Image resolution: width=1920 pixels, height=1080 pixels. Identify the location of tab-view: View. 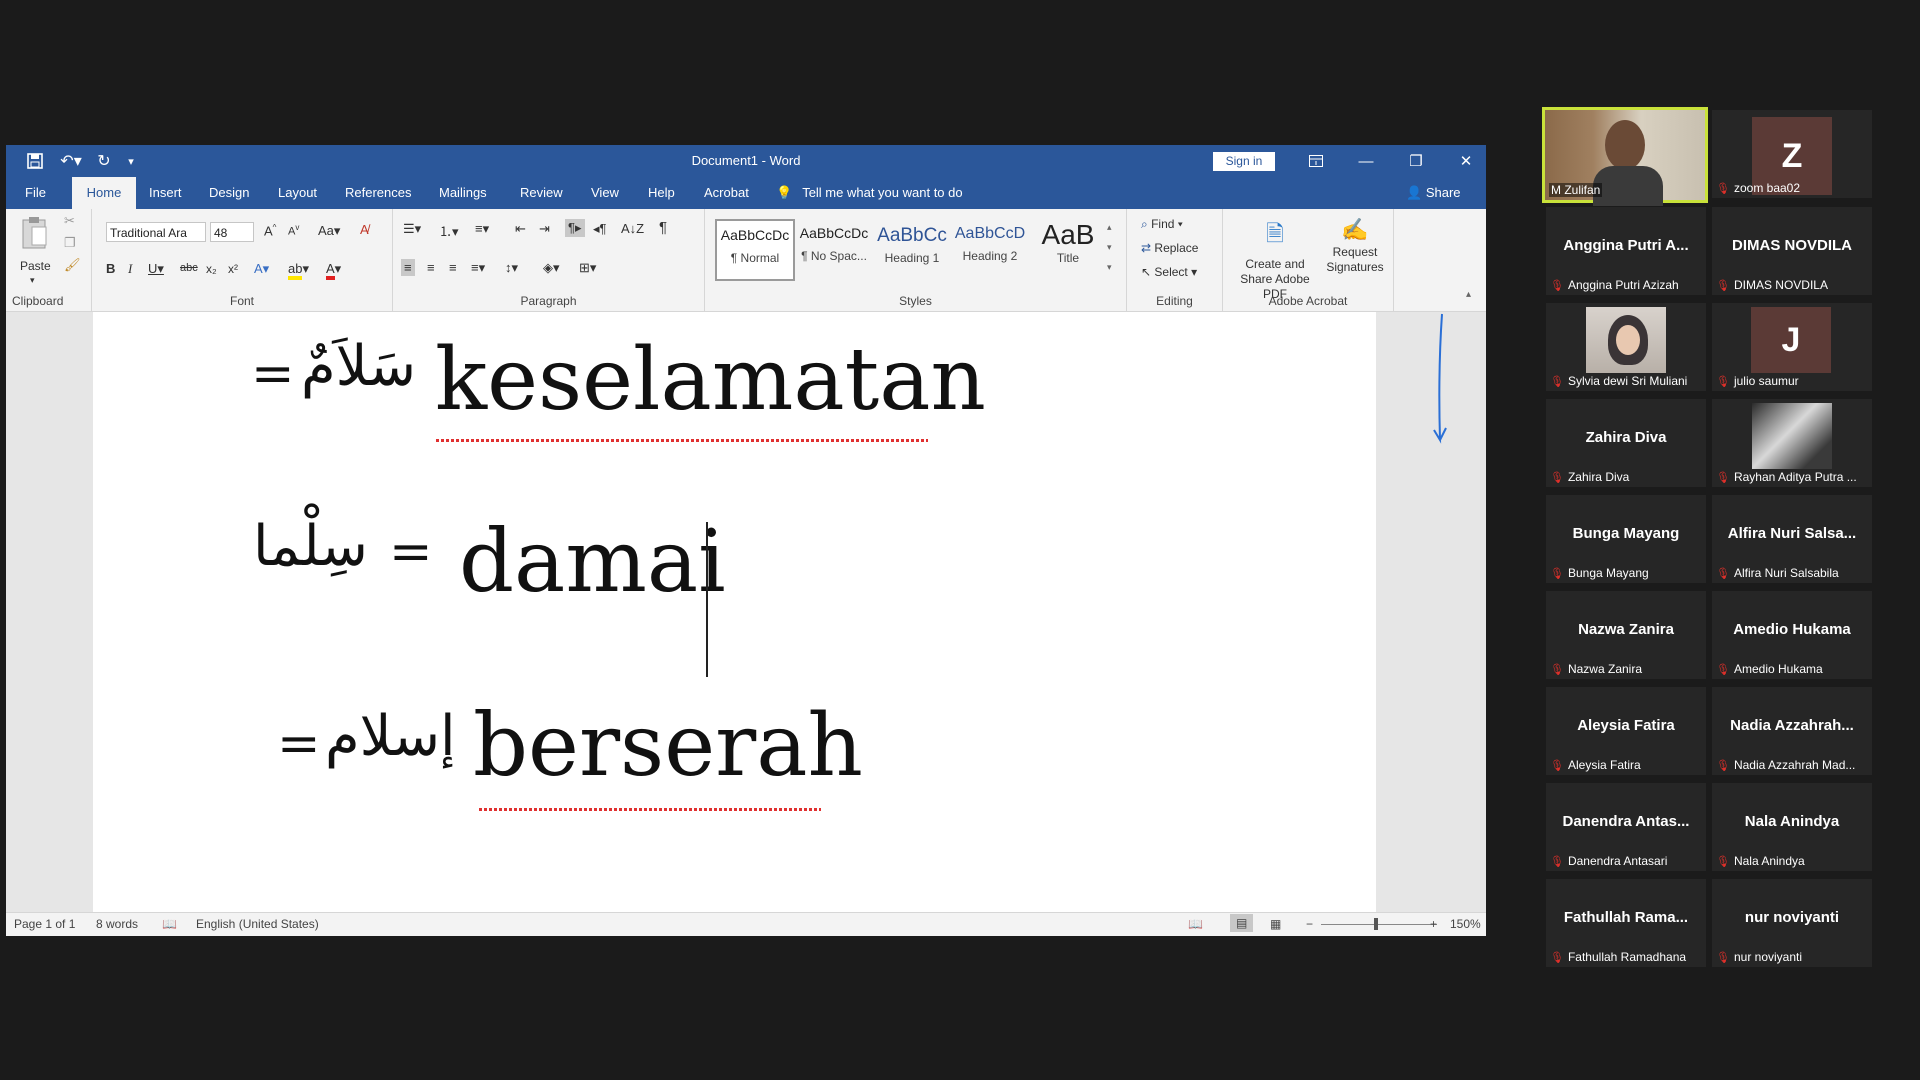
(605, 193).